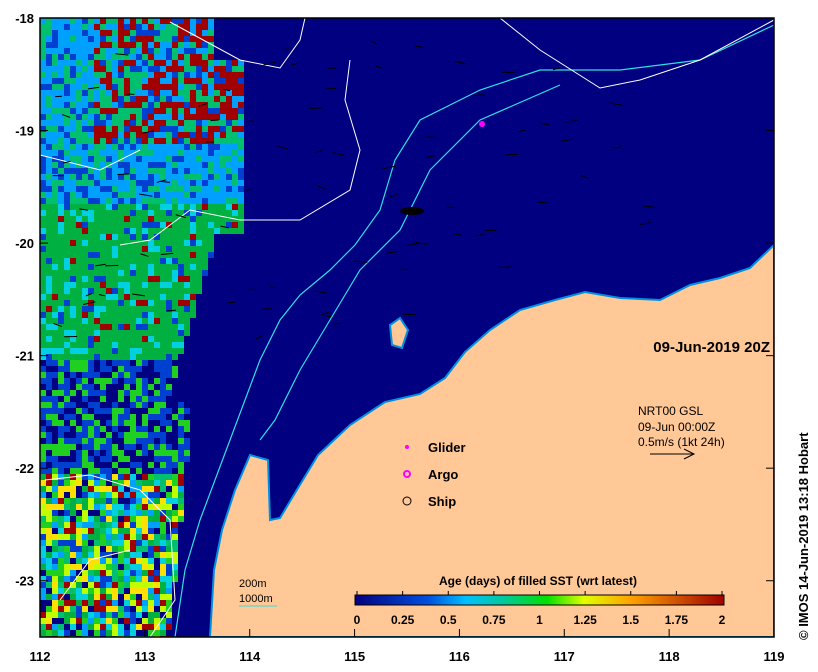 The width and height of the screenshot is (818, 672). Describe the element at coordinates (407, 447) in the screenshot. I see `glider-icon` at that location.